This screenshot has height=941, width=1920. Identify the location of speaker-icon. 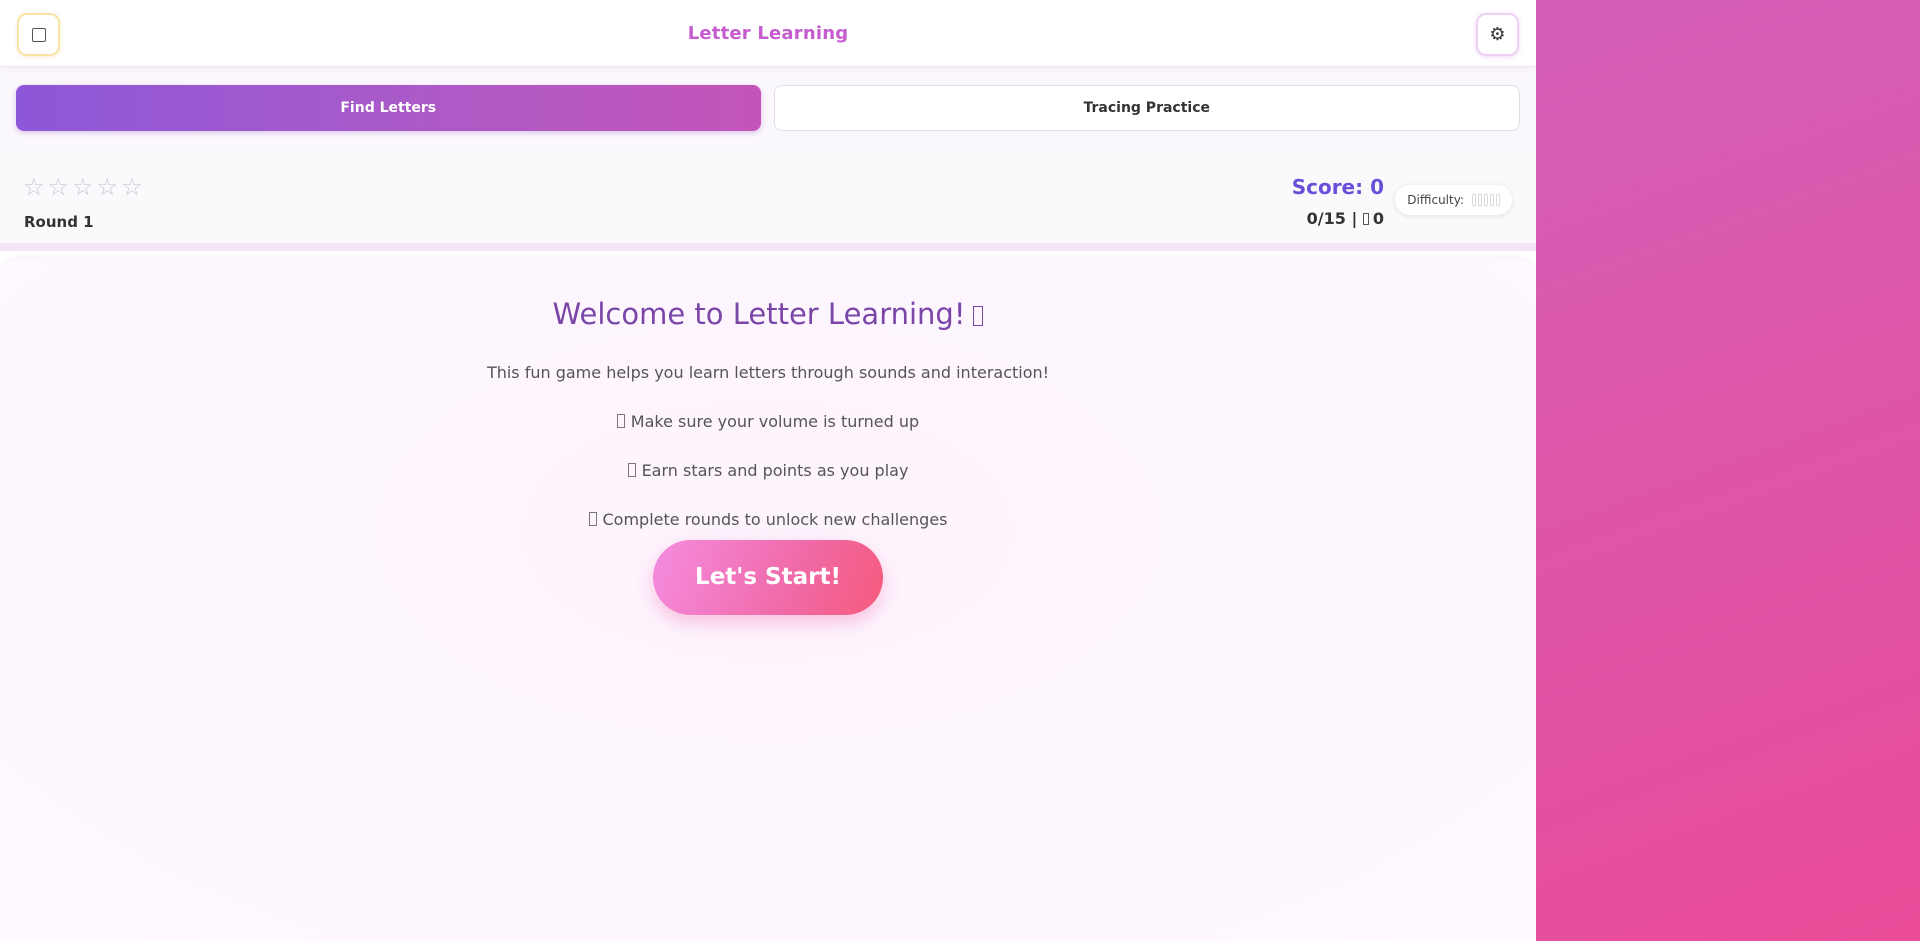
(620, 421).